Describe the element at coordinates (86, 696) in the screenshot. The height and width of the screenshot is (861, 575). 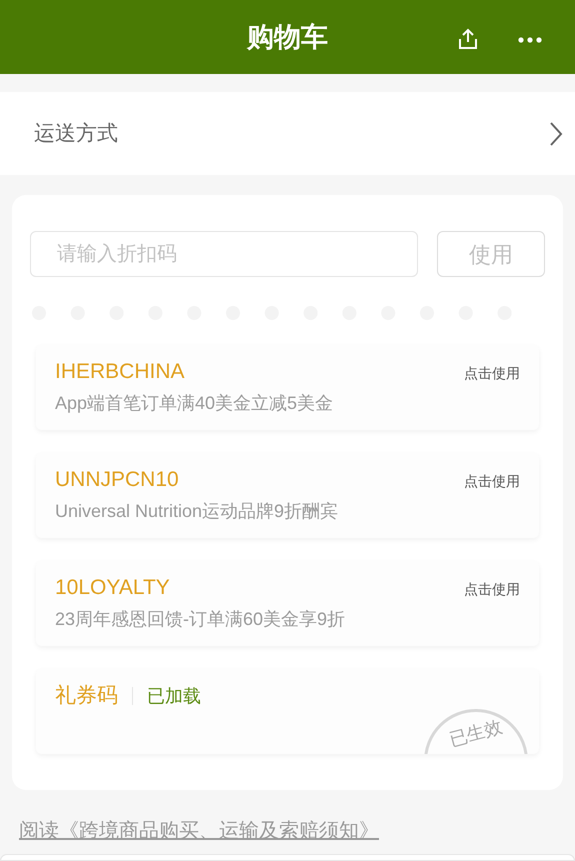
I see `gift-code-label: 礼券码` at that location.